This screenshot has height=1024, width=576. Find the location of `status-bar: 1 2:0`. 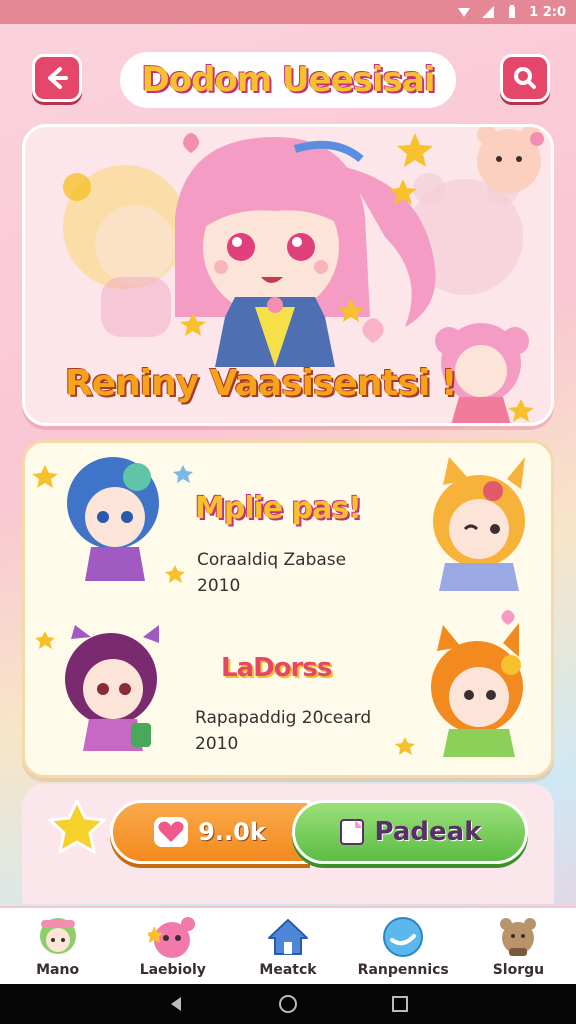

status-bar: 1 2:0 is located at coordinates (288, 12).